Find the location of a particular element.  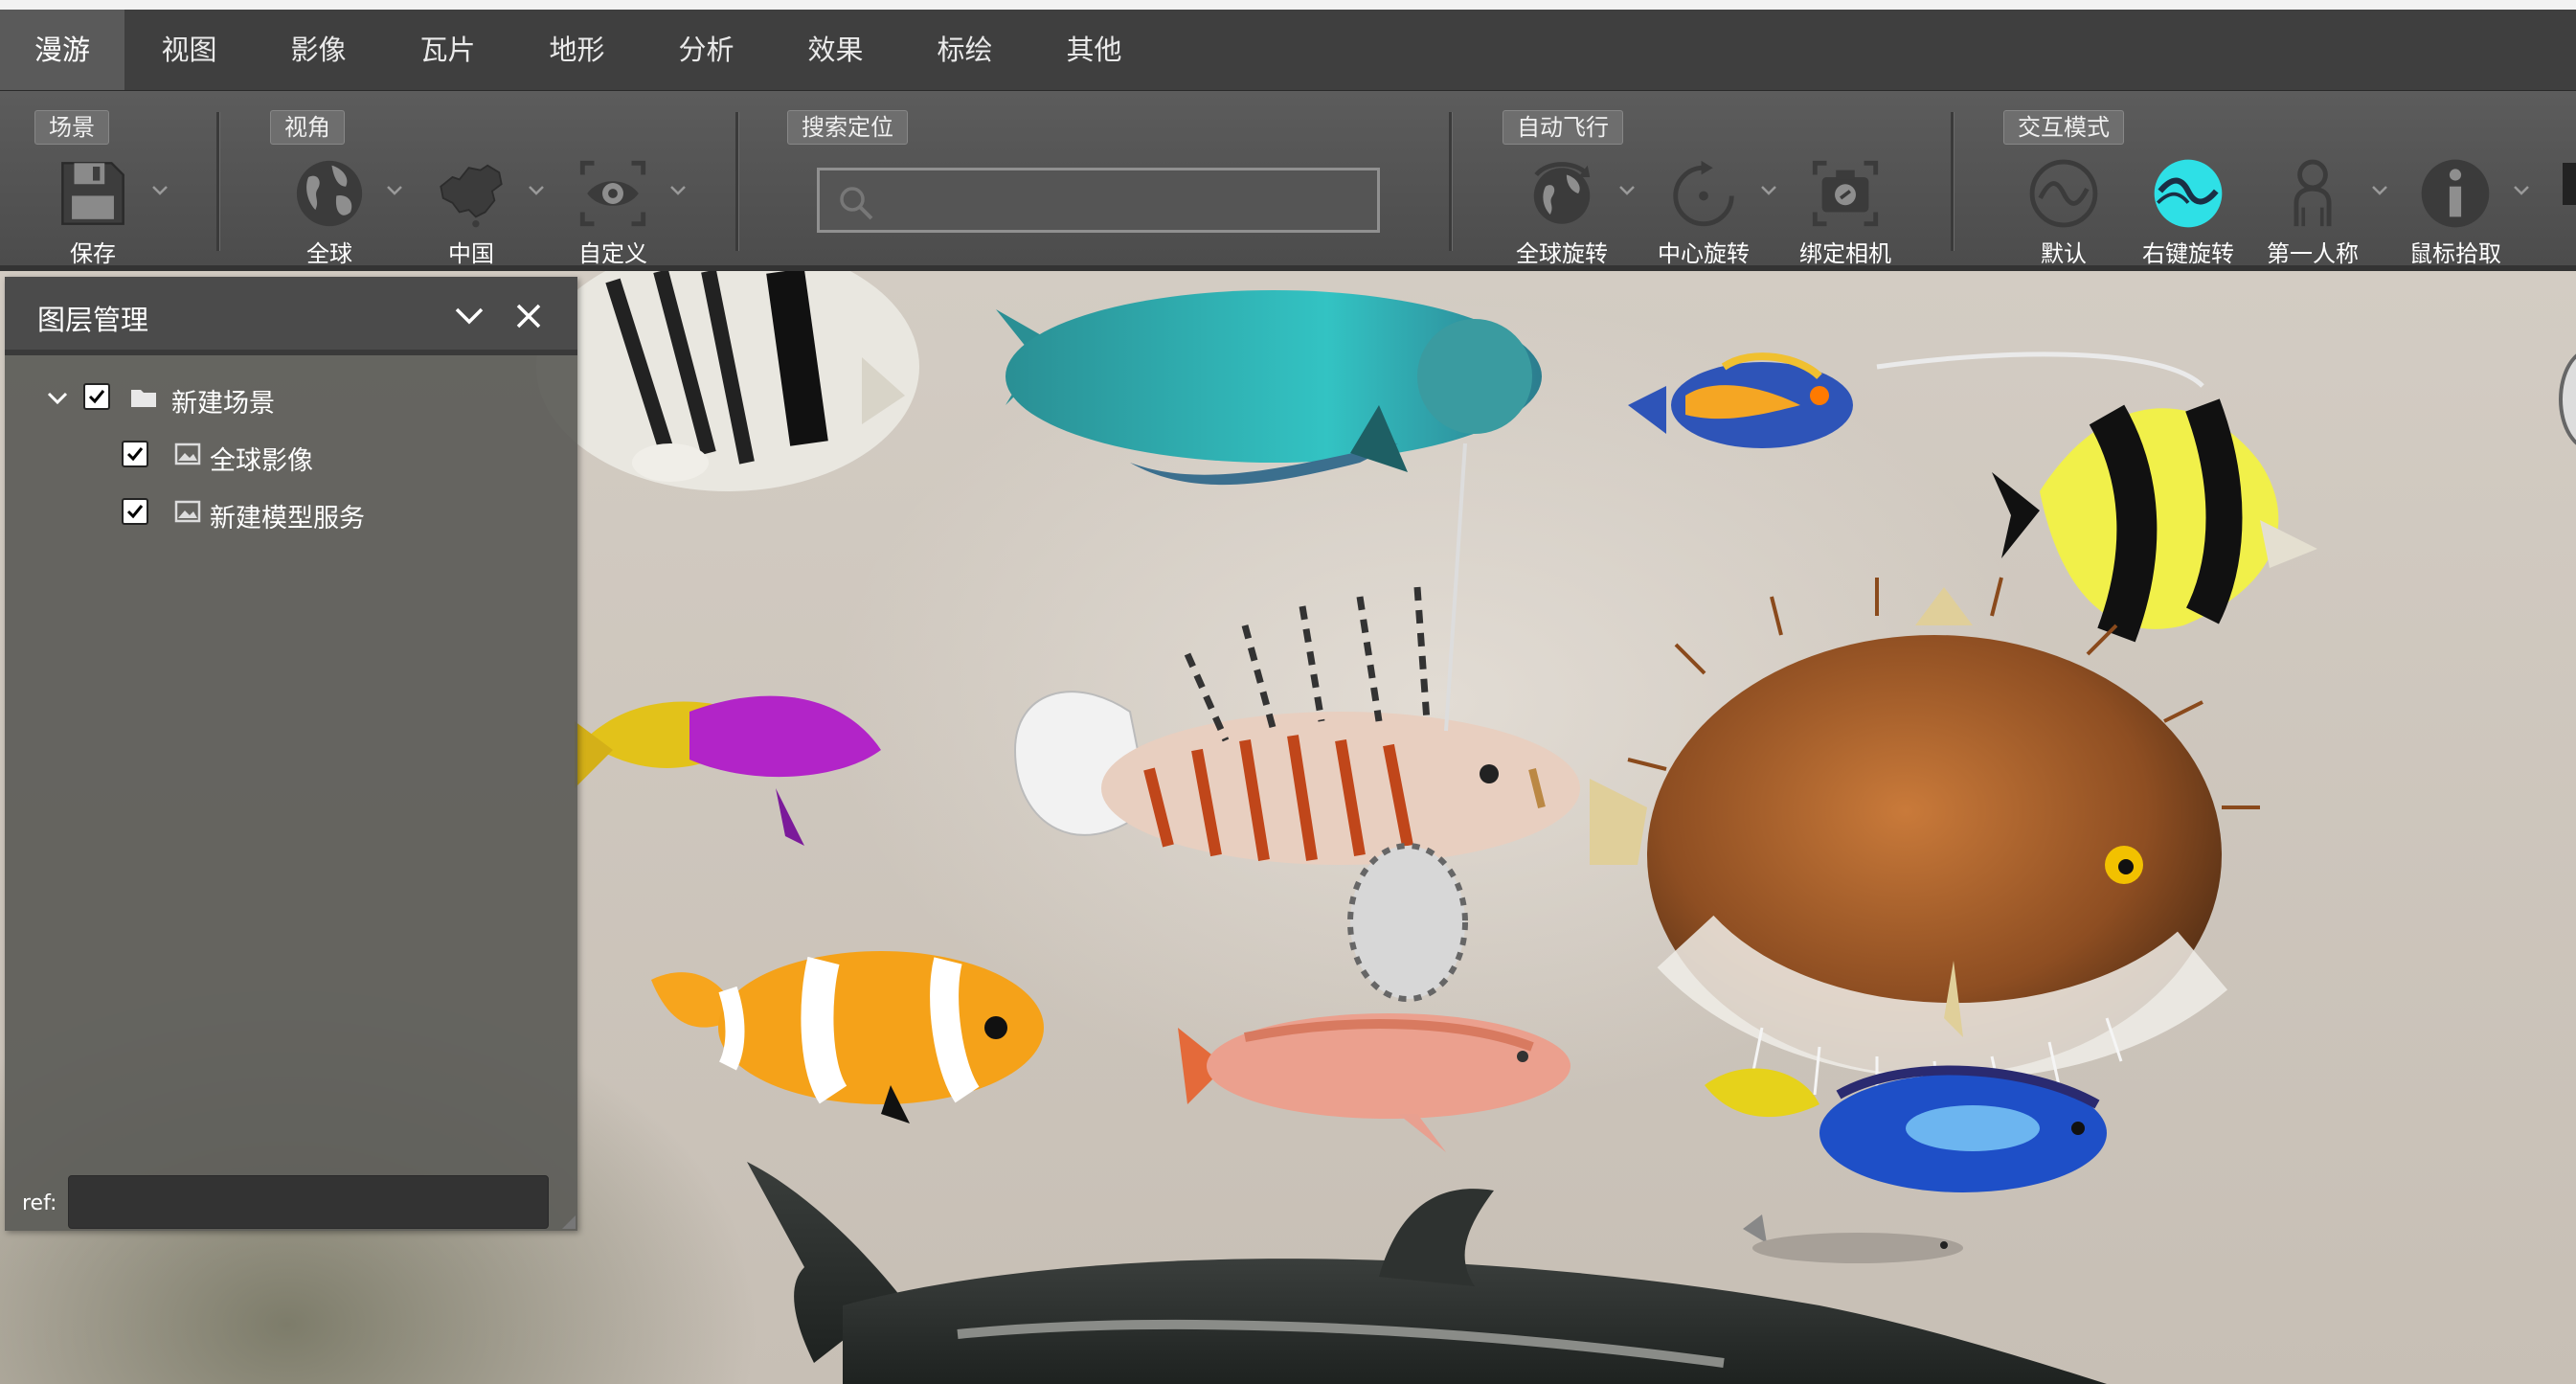

view-china-dropdown-caret is located at coordinates (536, 189).